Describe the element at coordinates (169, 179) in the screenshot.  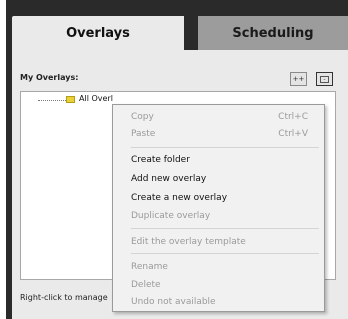
I see `menu-item-label: Add new overlay` at that location.